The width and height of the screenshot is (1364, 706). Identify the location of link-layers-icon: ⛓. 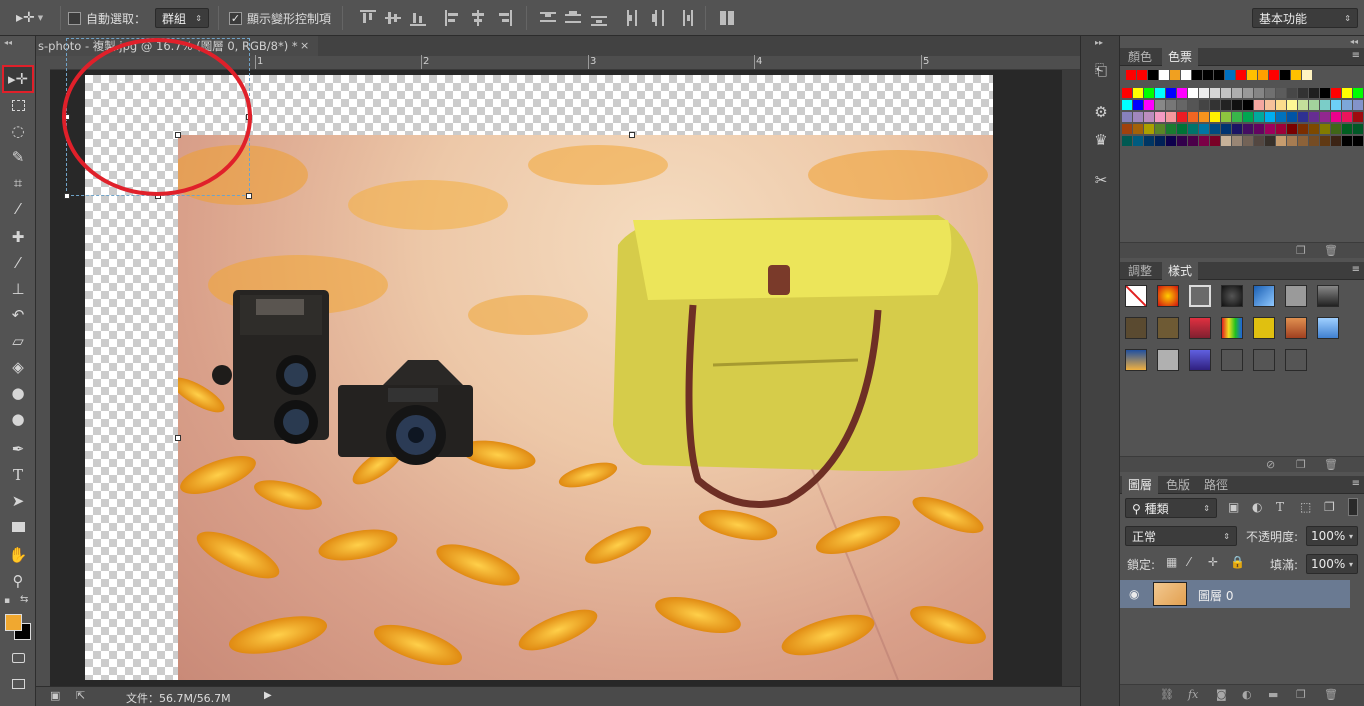
(1167, 694).